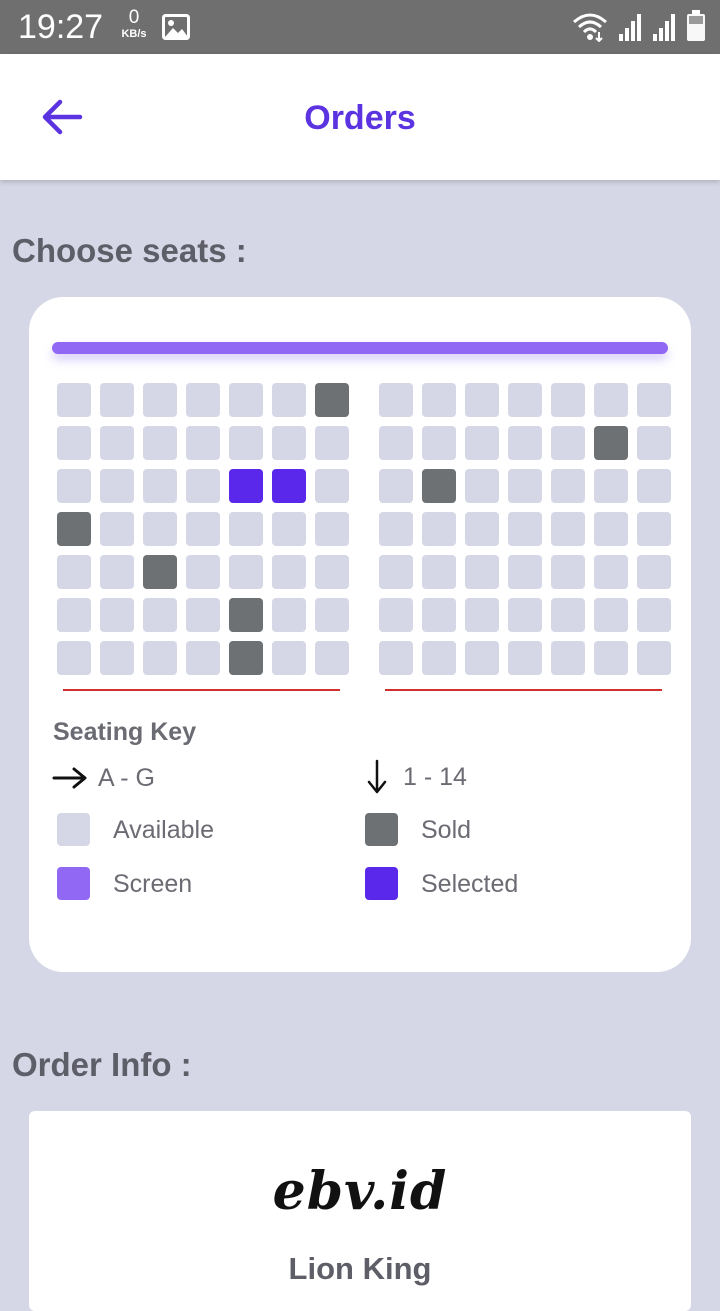  Describe the element at coordinates (696, 28) in the screenshot. I see `battery-icon` at that location.